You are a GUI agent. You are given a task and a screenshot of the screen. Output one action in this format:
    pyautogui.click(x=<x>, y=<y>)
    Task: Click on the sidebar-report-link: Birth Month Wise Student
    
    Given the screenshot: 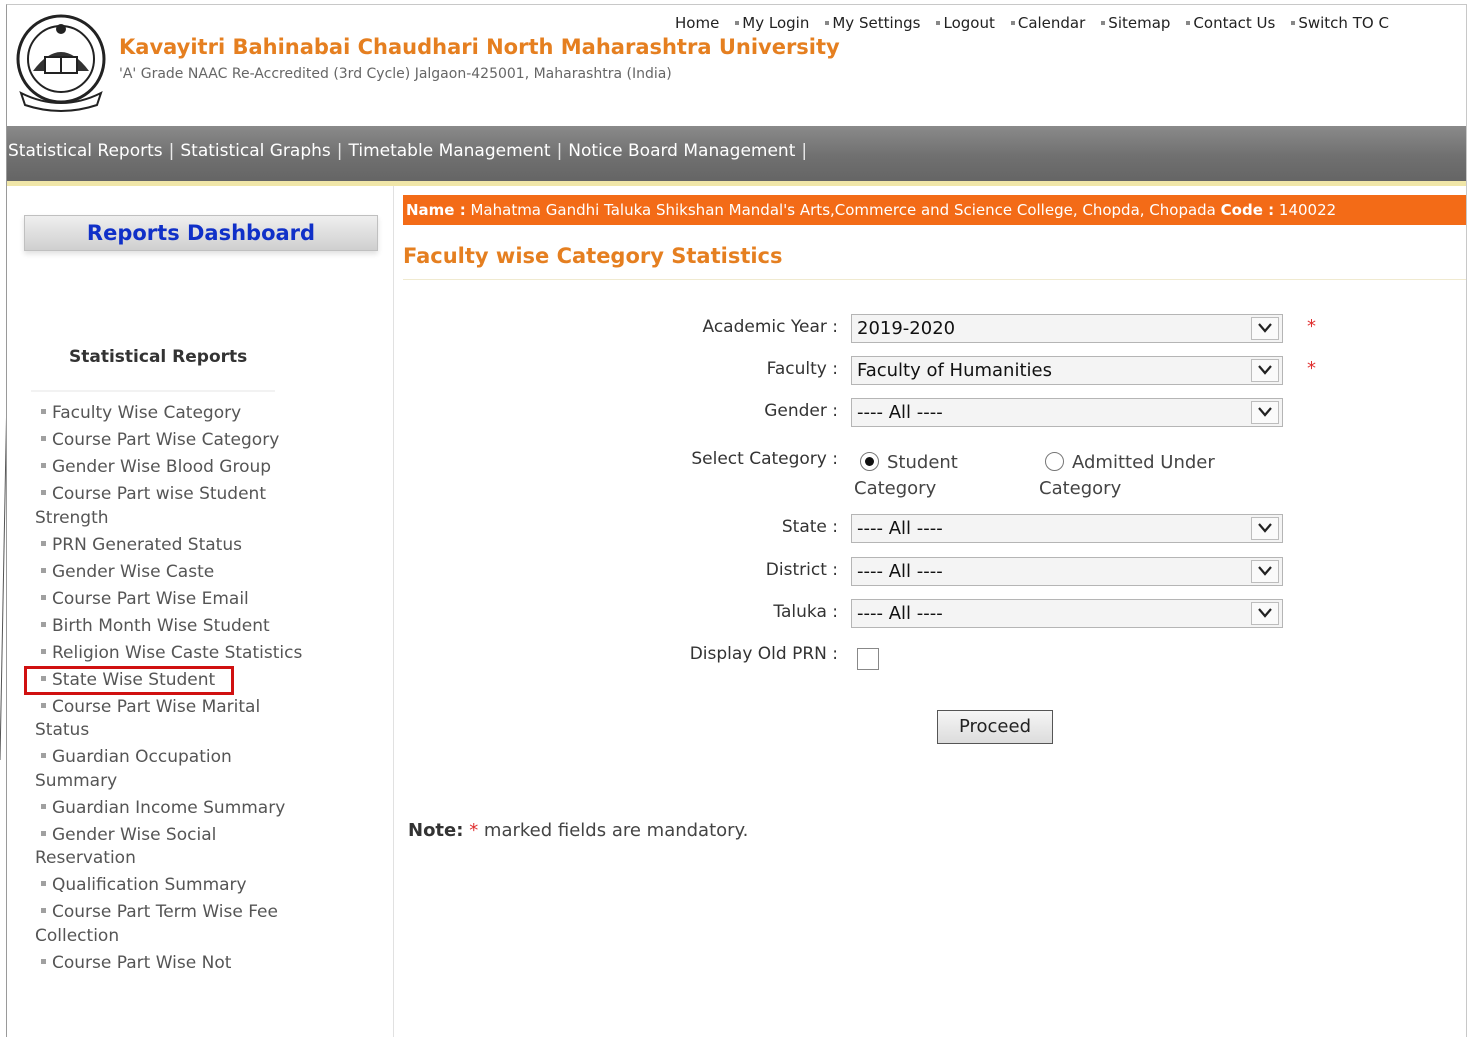 What is the action you would take?
    pyautogui.click(x=175, y=627)
    